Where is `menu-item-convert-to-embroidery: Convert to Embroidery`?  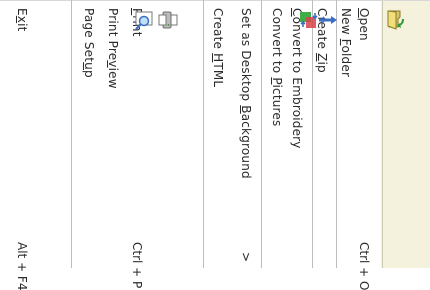
menu-item-convert-to-embroidery: Convert to Embroidery is located at coordinates (311, 134).